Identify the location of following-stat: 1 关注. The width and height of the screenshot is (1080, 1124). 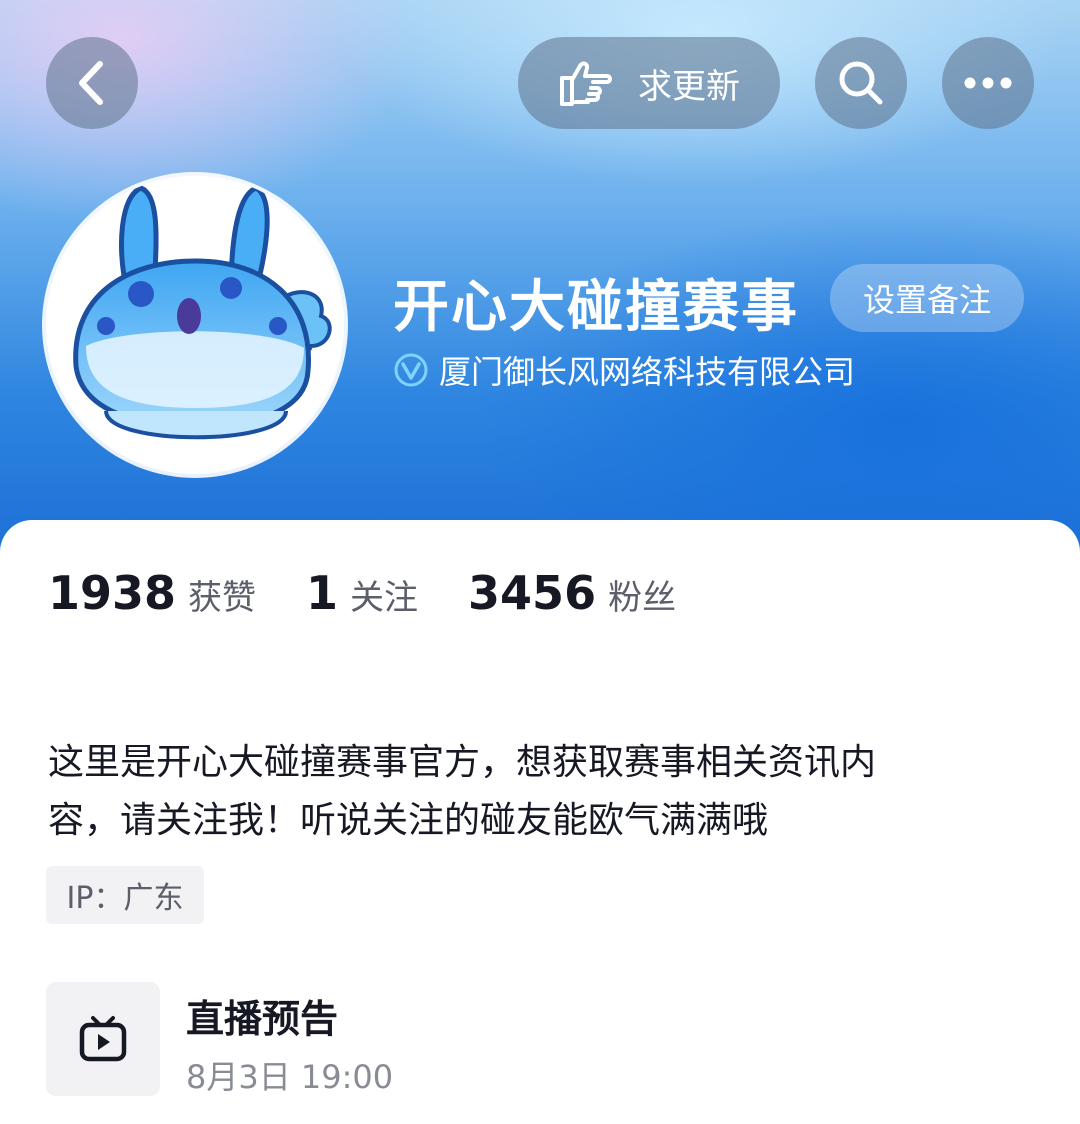
(362, 593).